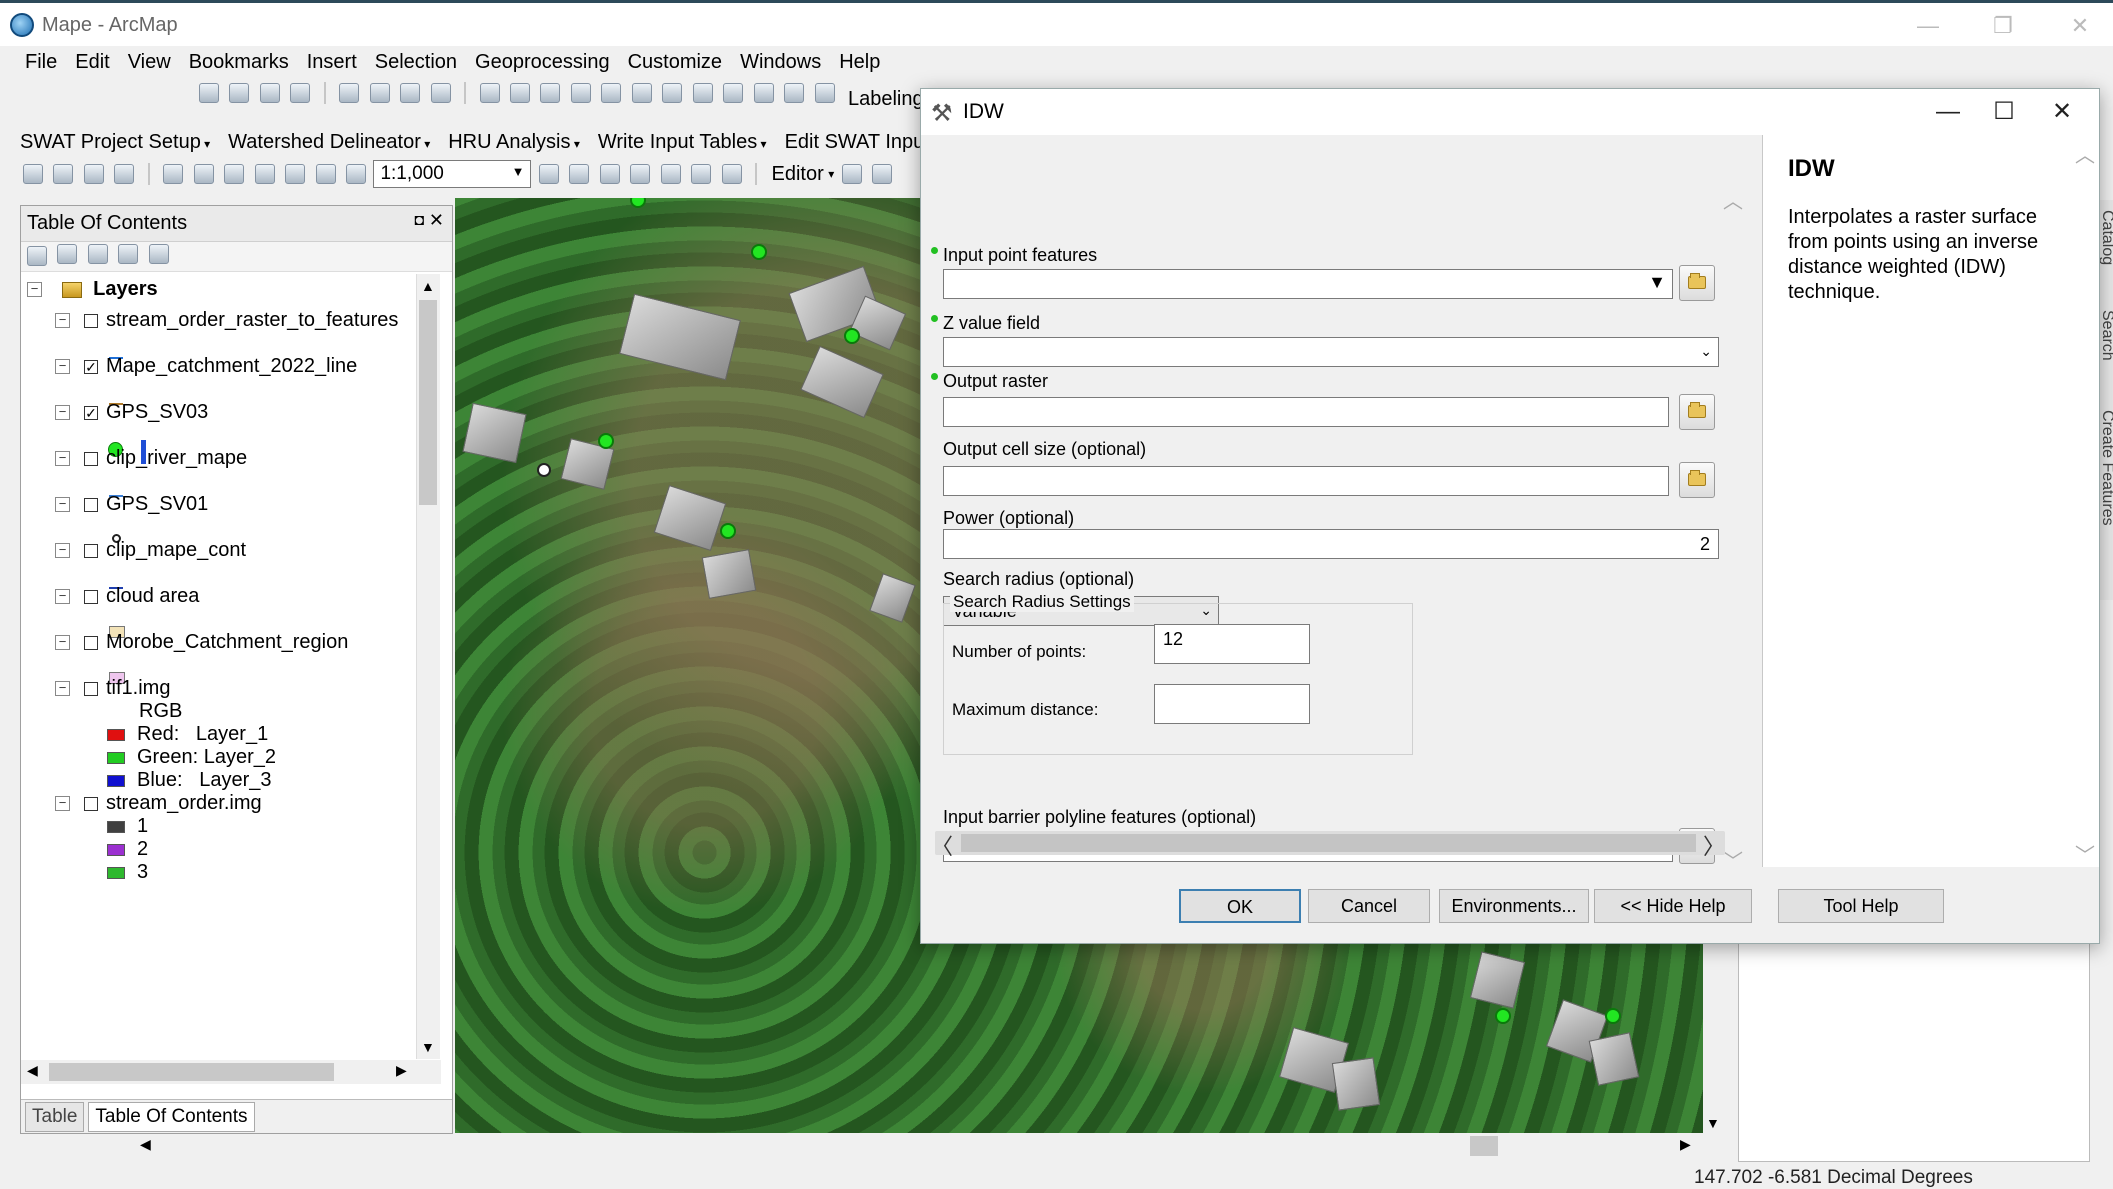 The image size is (2113, 1189). I want to click on scroll-down-icon: ﹀, so click(2085, 853).